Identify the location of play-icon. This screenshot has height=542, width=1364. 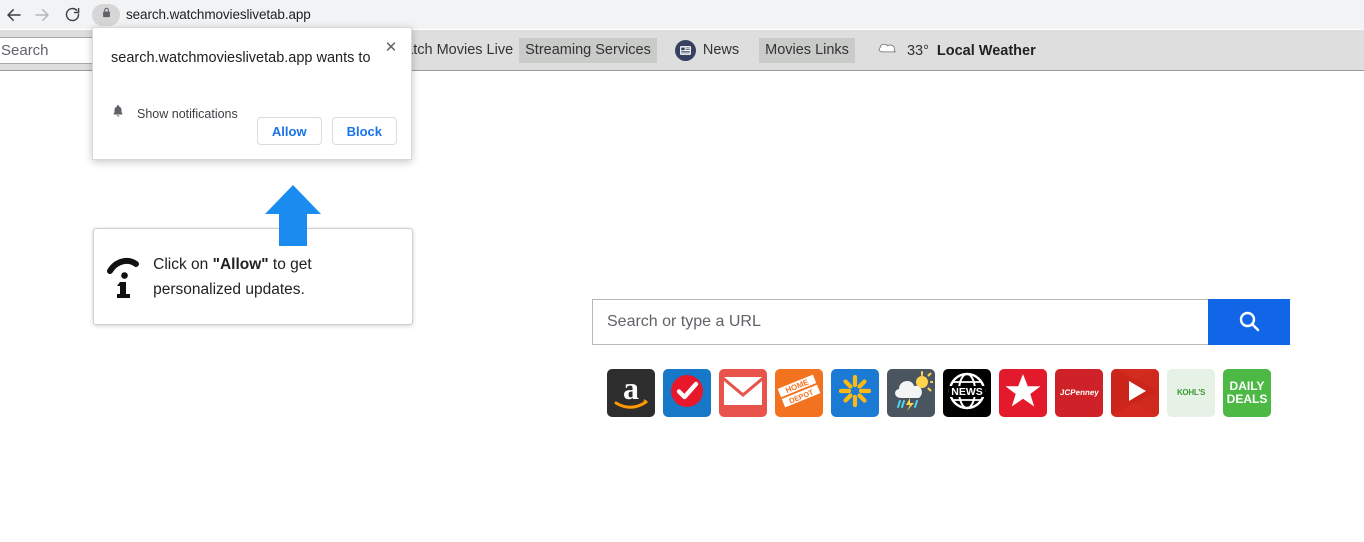
(1135, 393).